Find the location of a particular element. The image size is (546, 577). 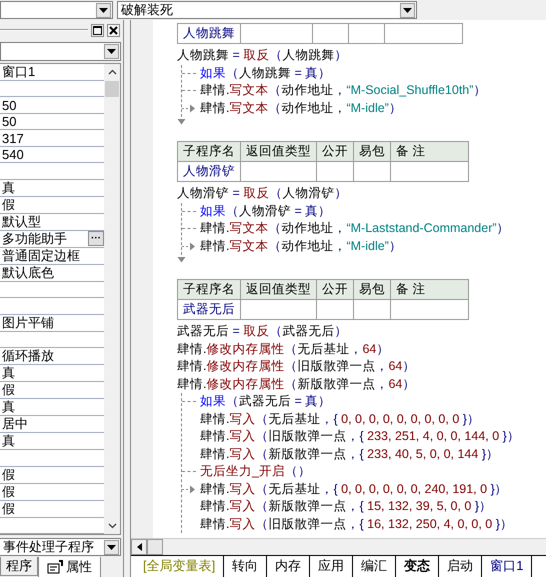

event-dropdown: 事件处理子程序 is located at coordinates (60, 547).